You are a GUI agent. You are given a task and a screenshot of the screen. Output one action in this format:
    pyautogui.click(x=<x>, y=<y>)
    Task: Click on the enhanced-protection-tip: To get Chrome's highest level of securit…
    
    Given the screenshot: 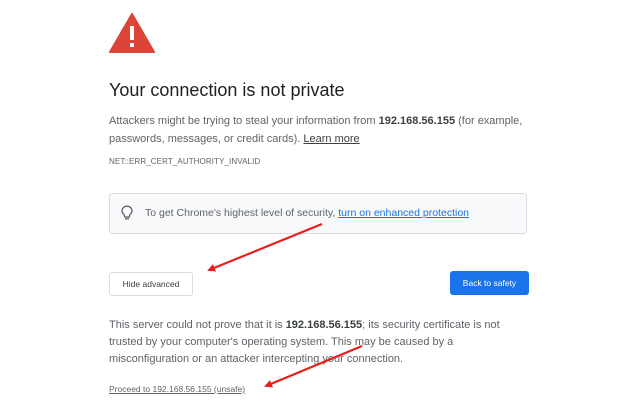 What is the action you would take?
    pyautogui.click(x=318, y=213)
    